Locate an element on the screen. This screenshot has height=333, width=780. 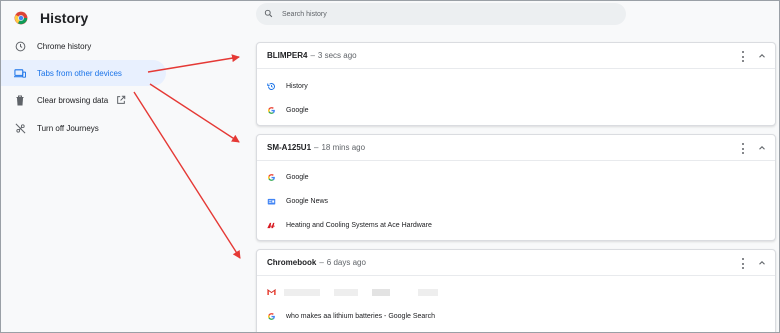
page-title: History is located at coordinates (64, 18).